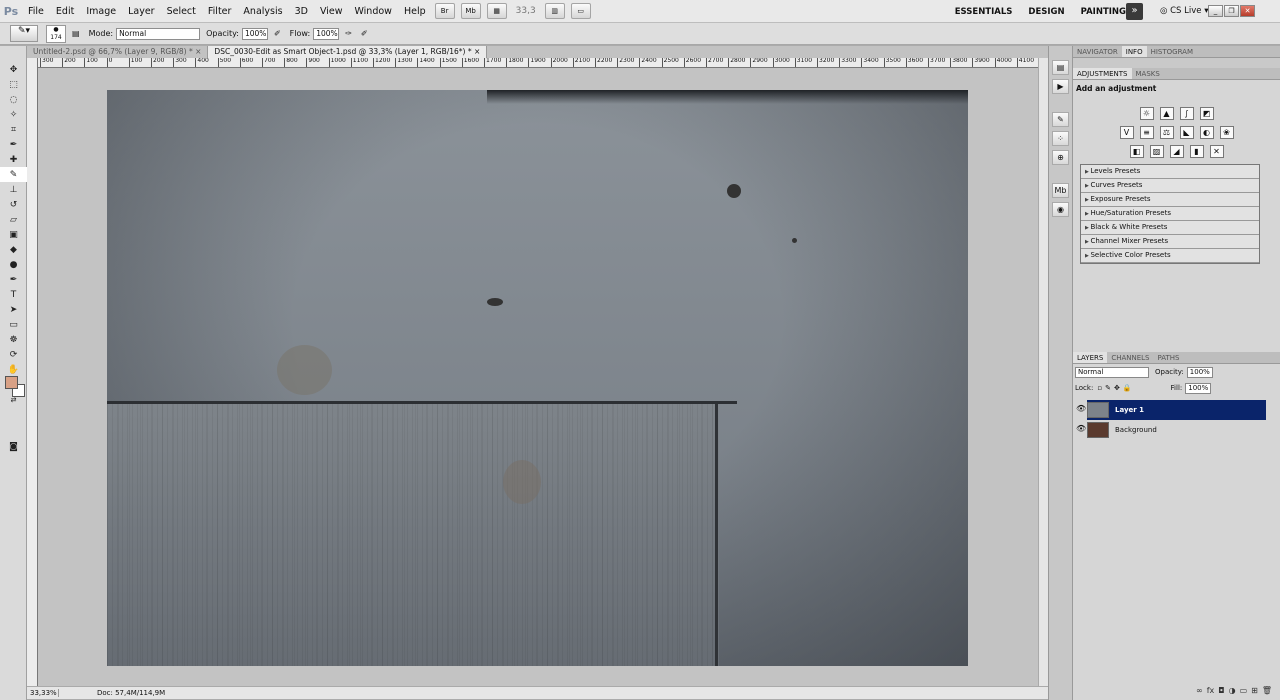 This screenshot has width=1280, height=700. I want to click on link-layers-icon: ∞, so click(1199, 692).